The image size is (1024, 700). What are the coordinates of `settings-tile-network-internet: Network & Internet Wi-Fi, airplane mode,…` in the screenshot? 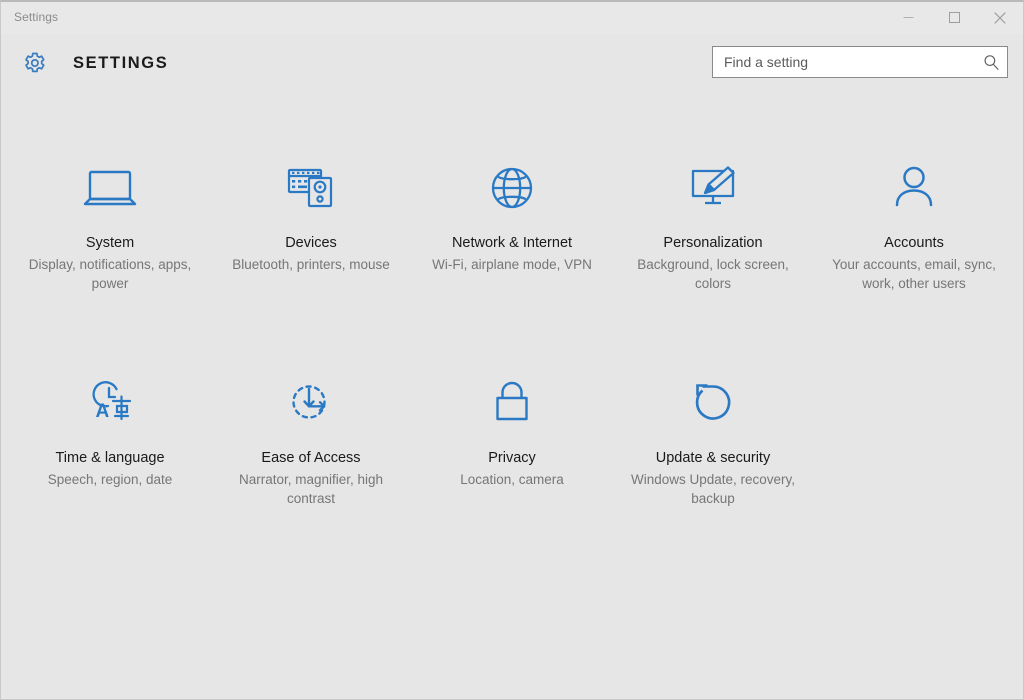 It's located at (512, 217).